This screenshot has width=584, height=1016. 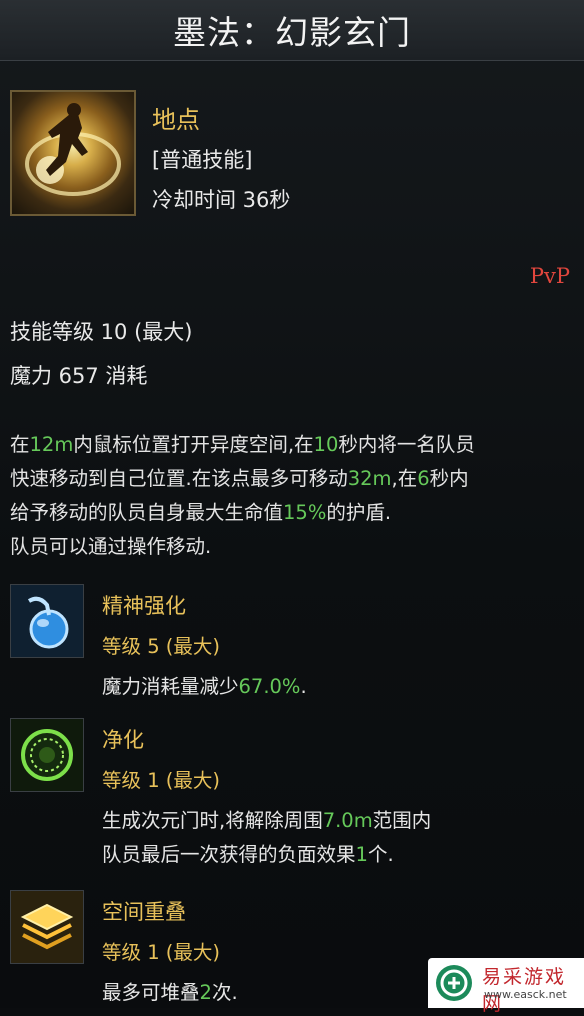 I want to click on tripod-name: 净化, so click(x=123, y=740).